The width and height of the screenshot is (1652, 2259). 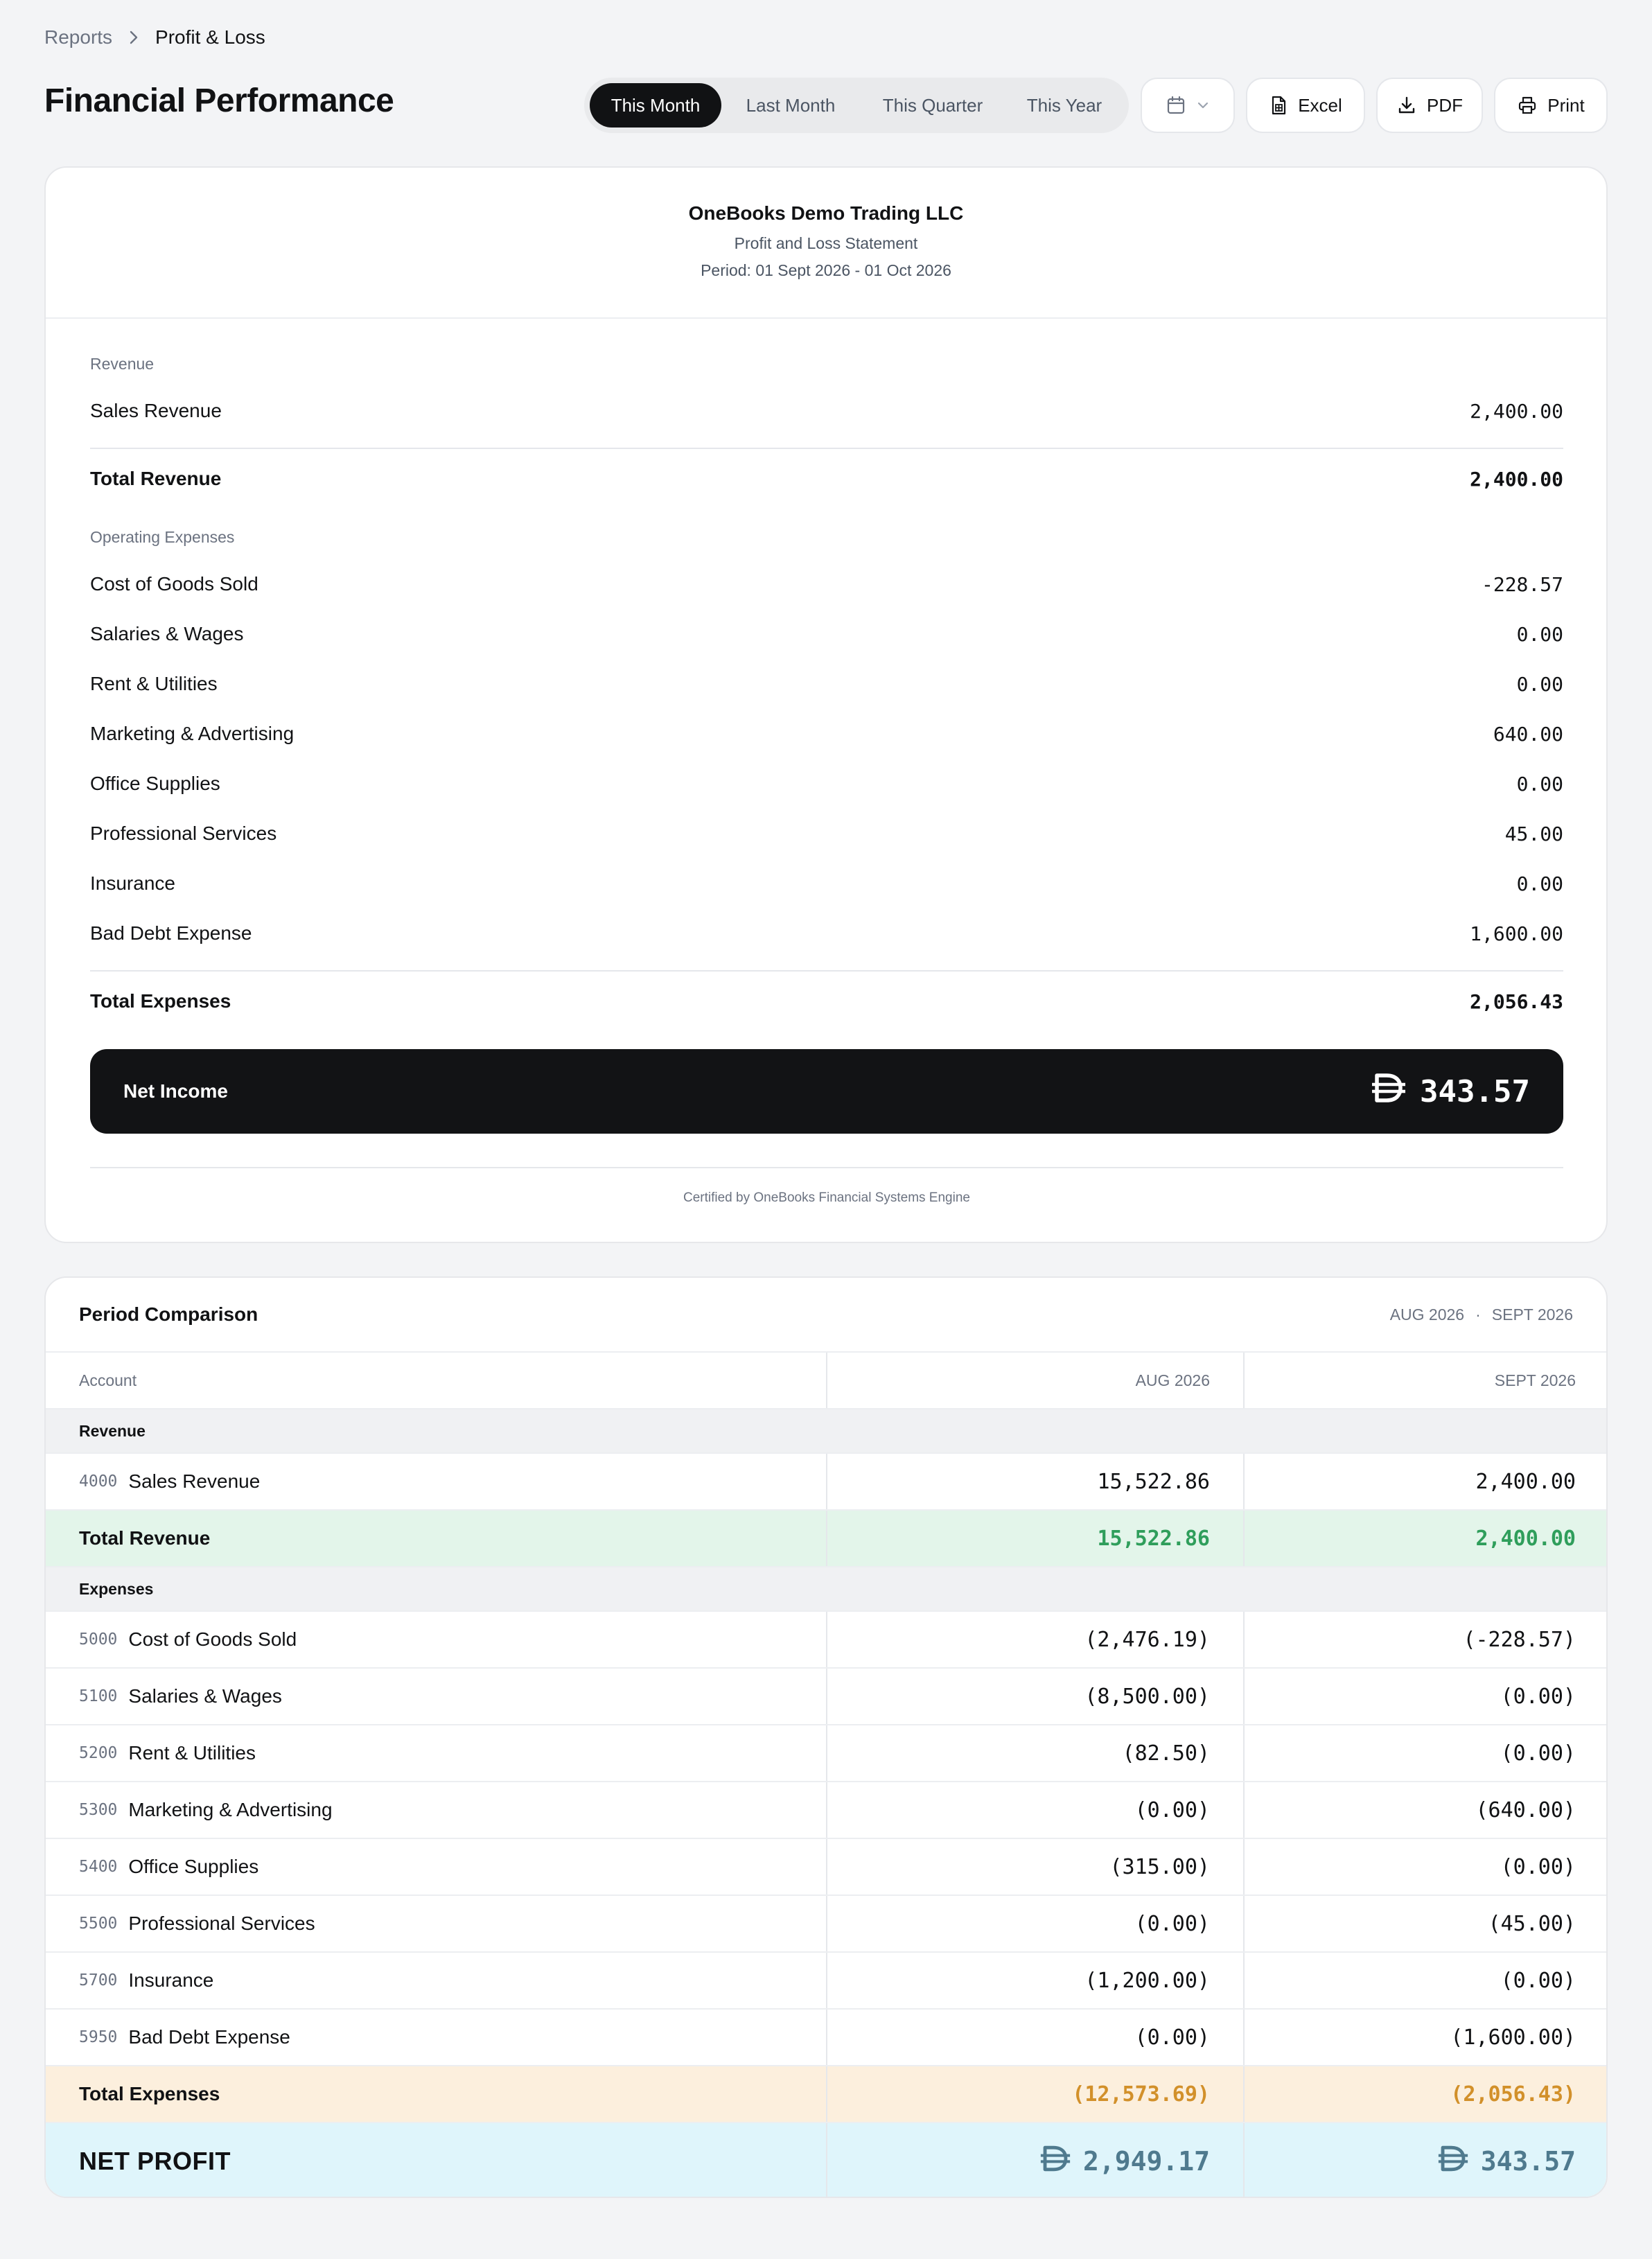 What do you see at coordinates (1516, 1001) in the screenshot?
I see `row-amount: 2,056.43` at bounding box center [1516, 1001].